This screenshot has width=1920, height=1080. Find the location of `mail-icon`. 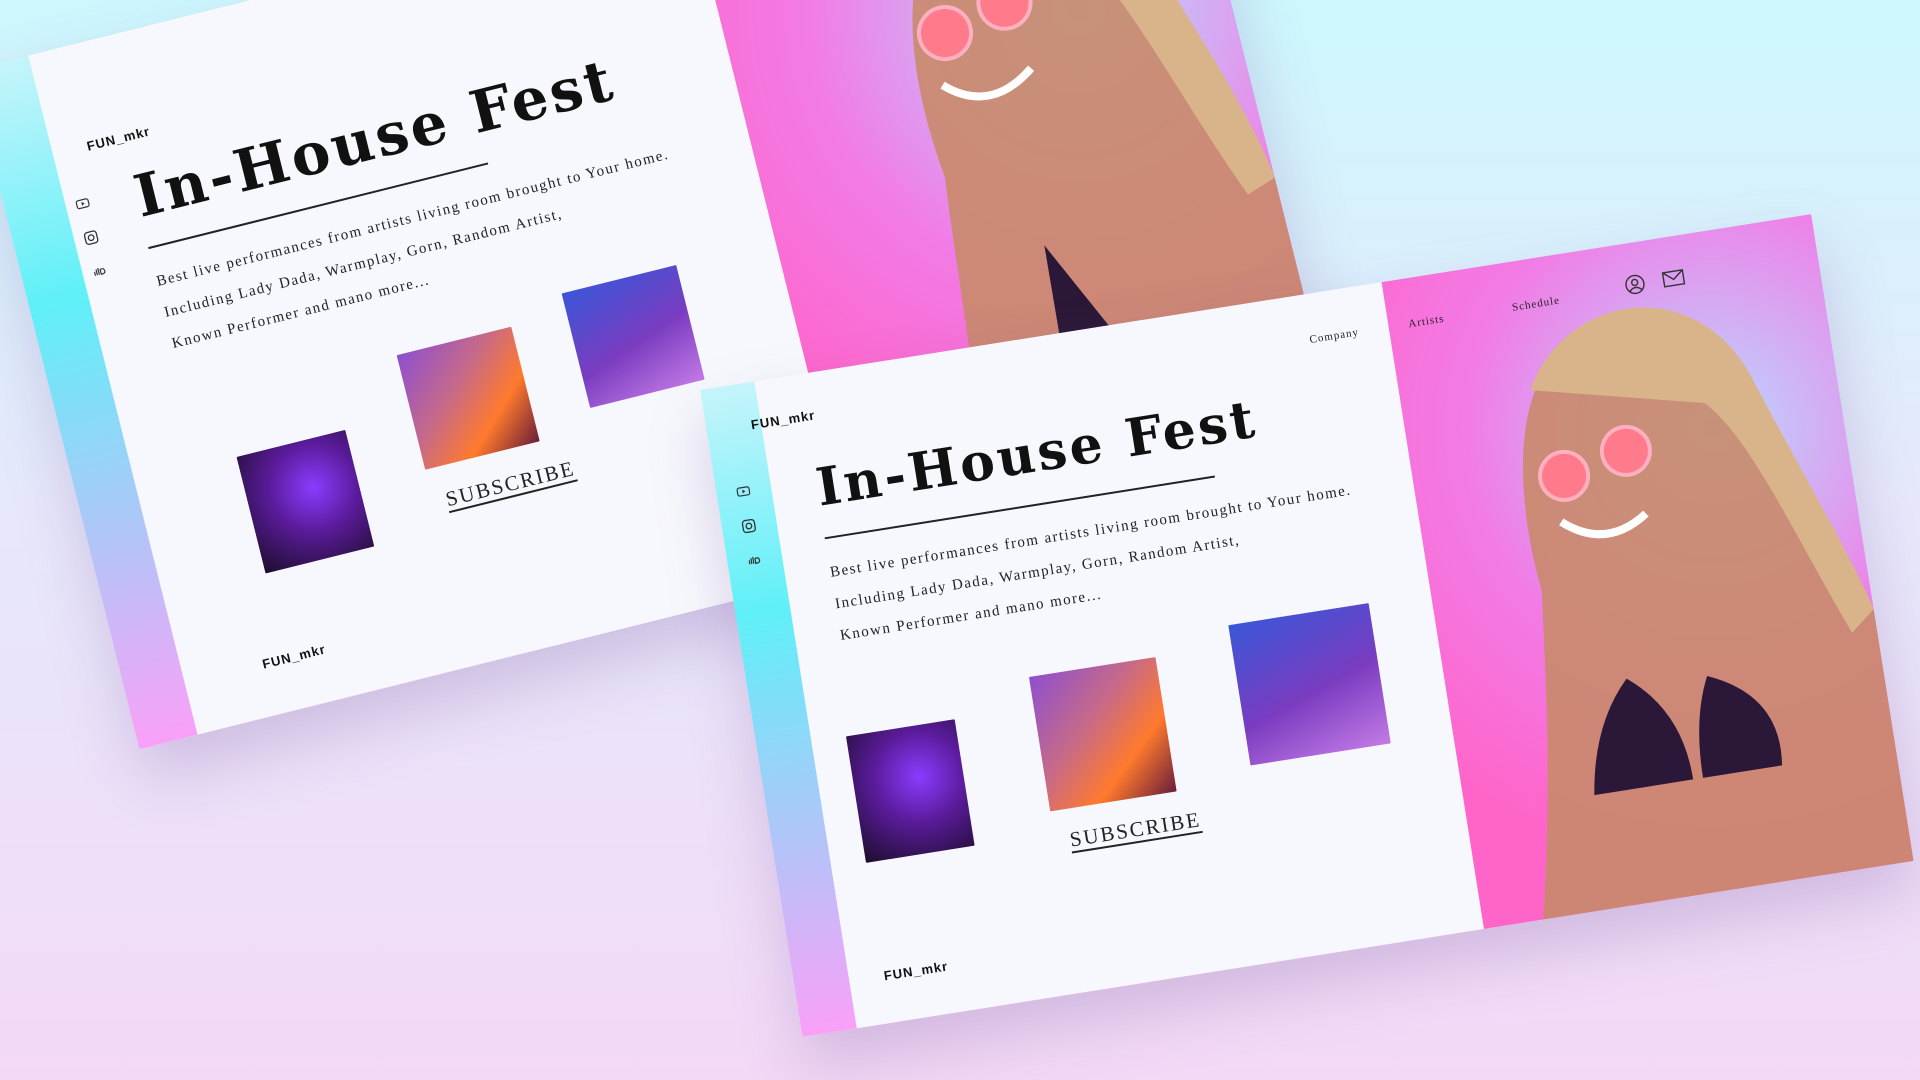

mail-icon is located at coordinates (1673, 281).